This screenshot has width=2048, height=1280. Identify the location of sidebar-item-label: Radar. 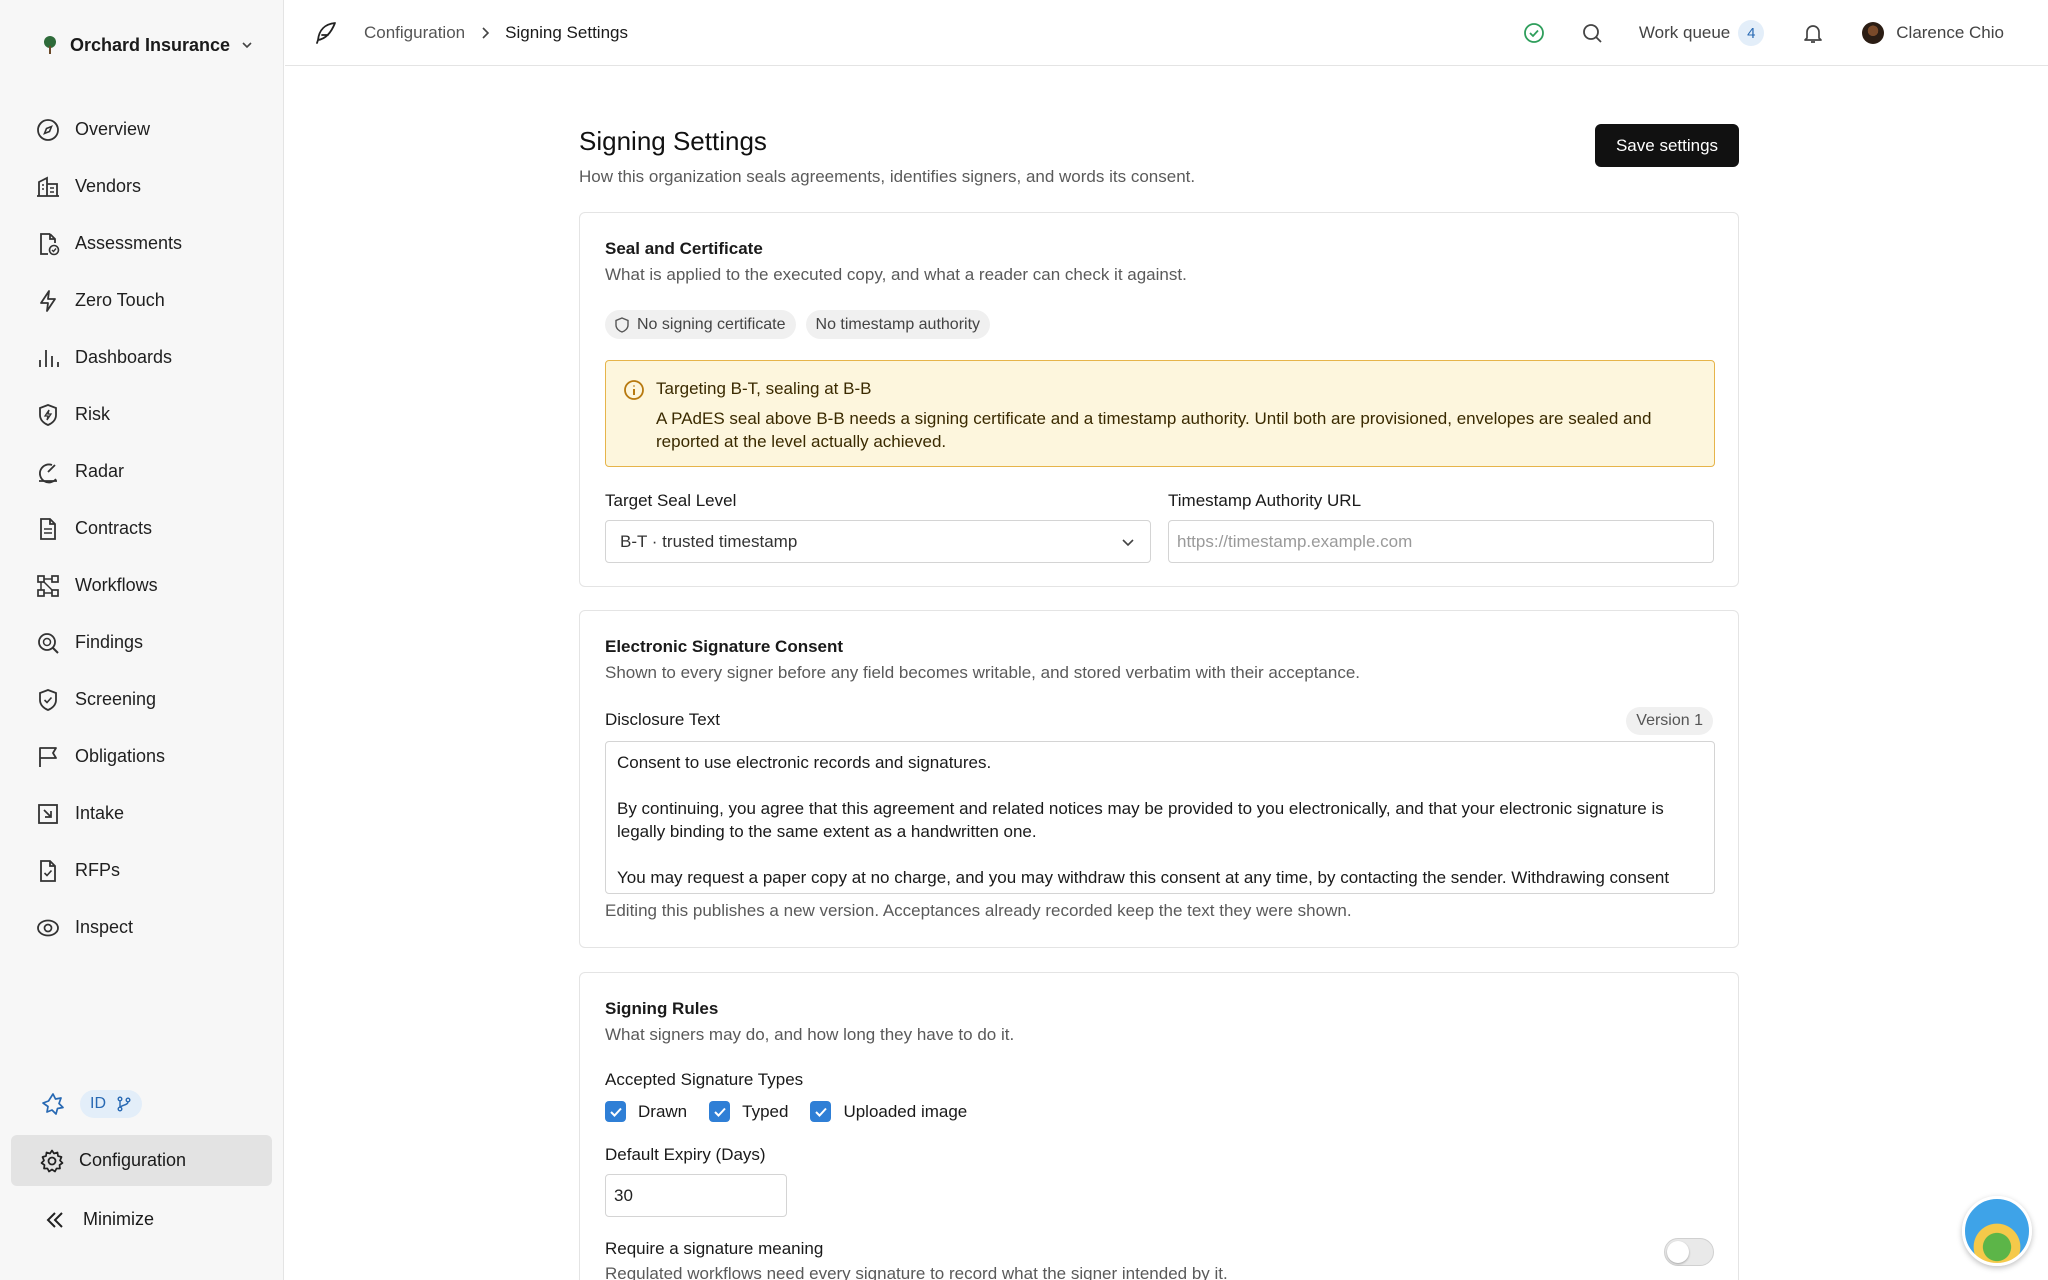
(100, 471).